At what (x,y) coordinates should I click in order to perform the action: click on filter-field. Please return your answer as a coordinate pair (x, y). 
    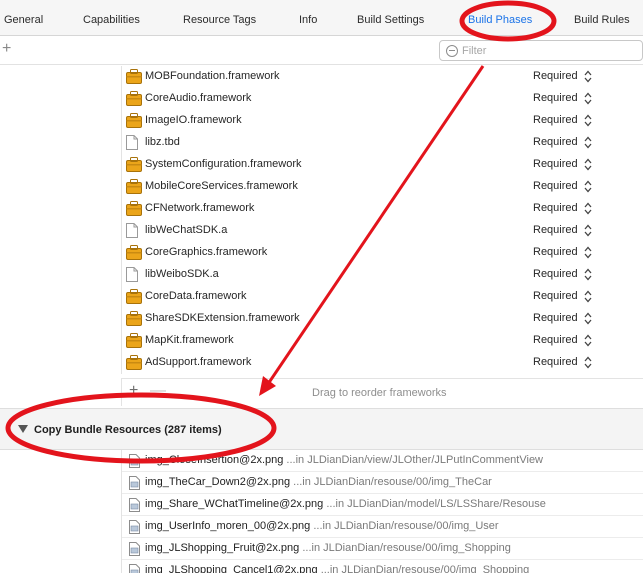
    Looking at the image, I should click on (541, 50).